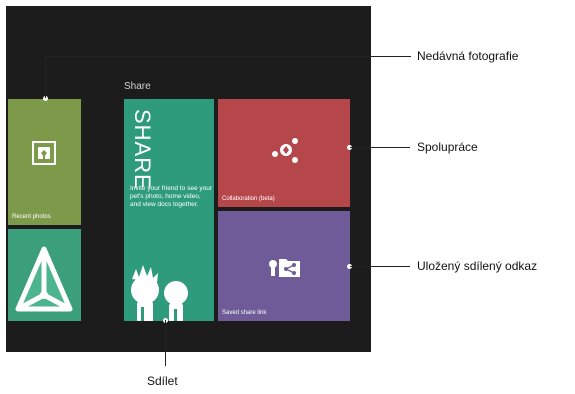 This screenshot has height=394, width=575. I want to click on collaboration-icon, so click(285, 152).